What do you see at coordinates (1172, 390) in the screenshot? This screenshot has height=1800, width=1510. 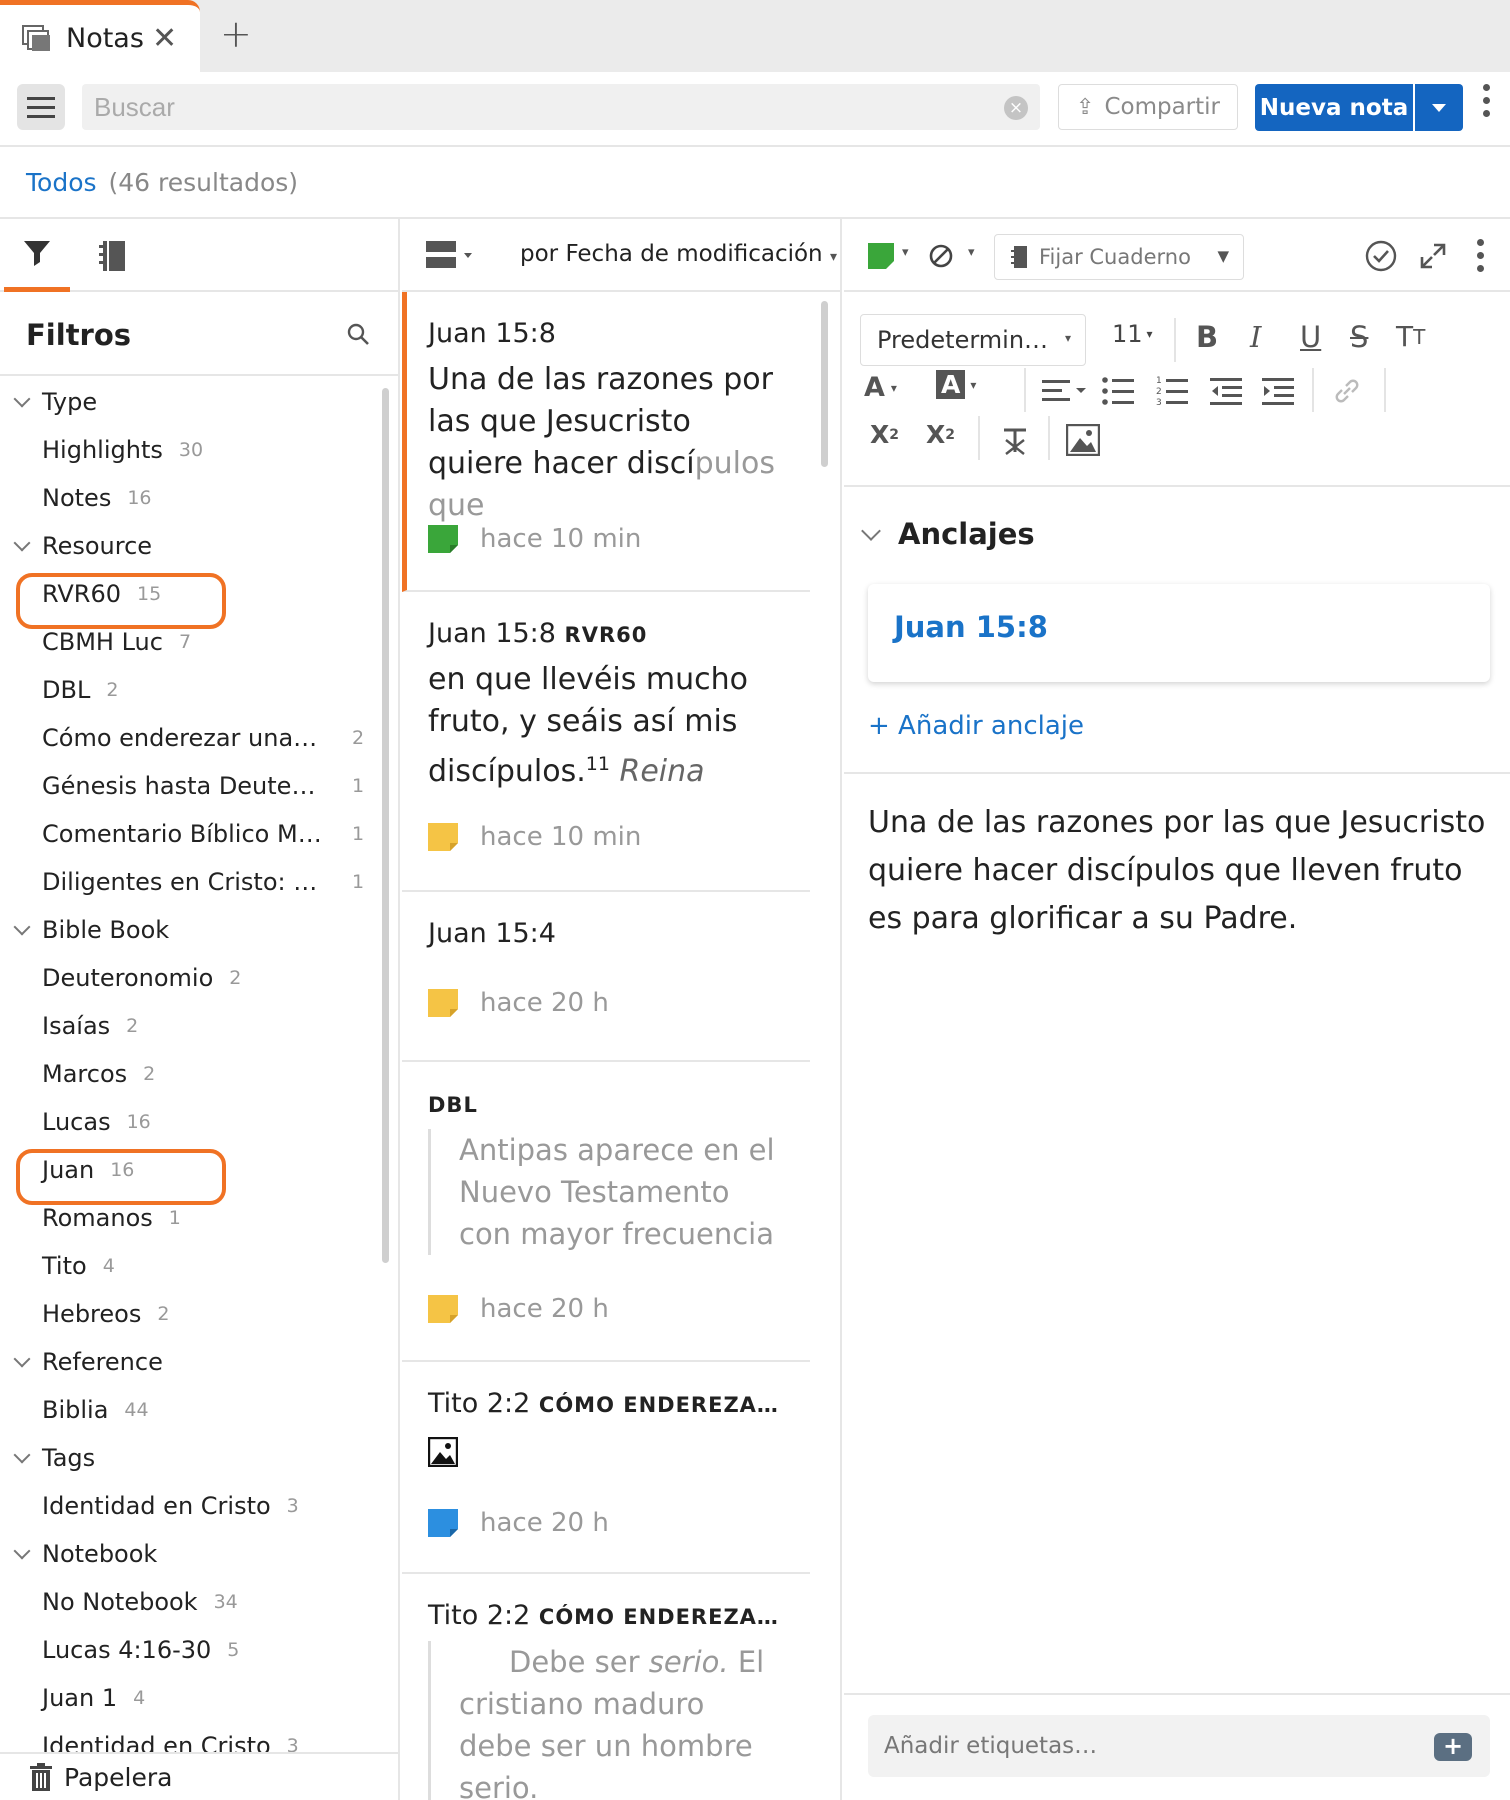 I see `numbered-list-icon: 123` at bounding box center [1172, 390].